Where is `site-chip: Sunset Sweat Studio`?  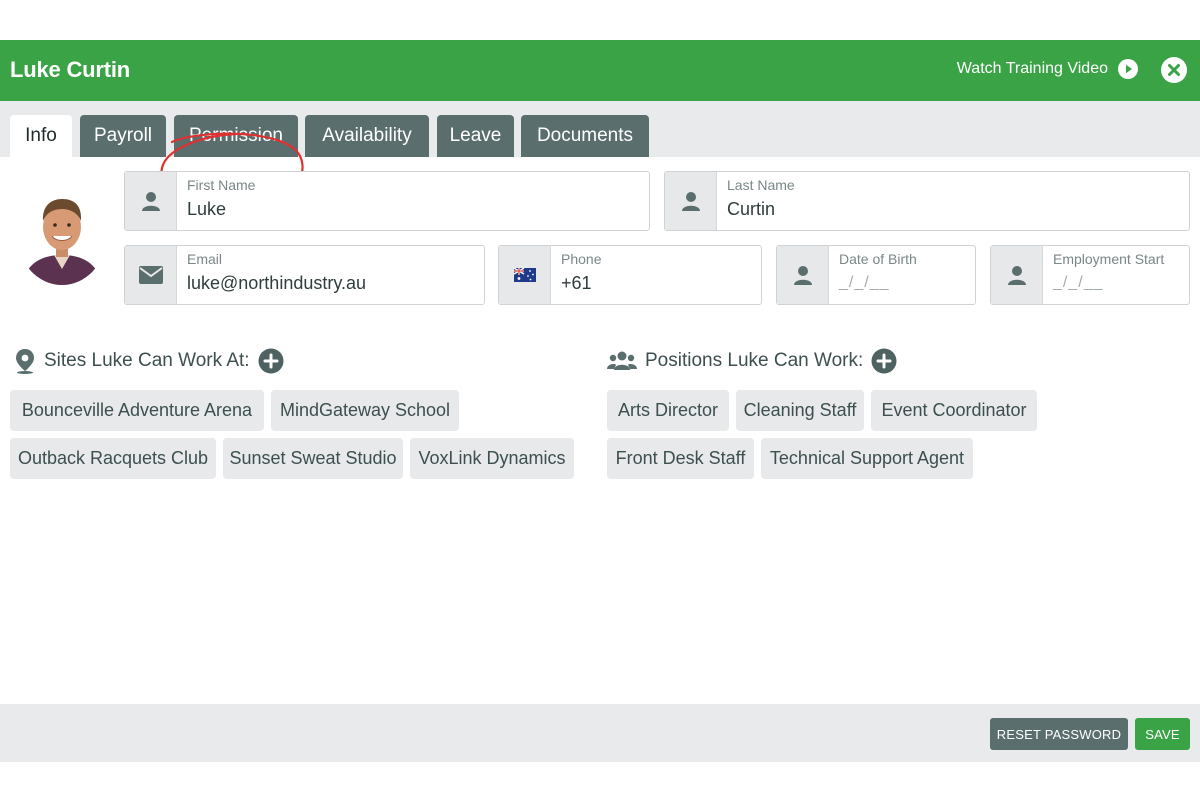 site-chip: Sunset Sweat Studio is located at coordinates (313, 458).